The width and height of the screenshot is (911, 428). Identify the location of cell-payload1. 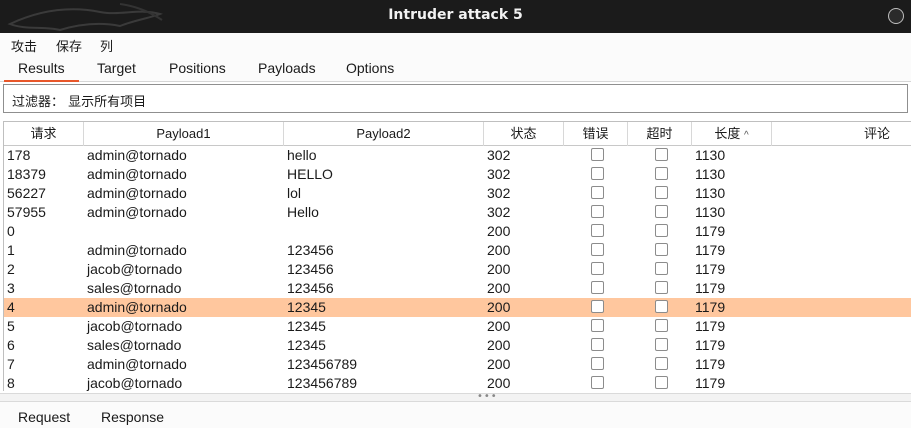
(184, 231).